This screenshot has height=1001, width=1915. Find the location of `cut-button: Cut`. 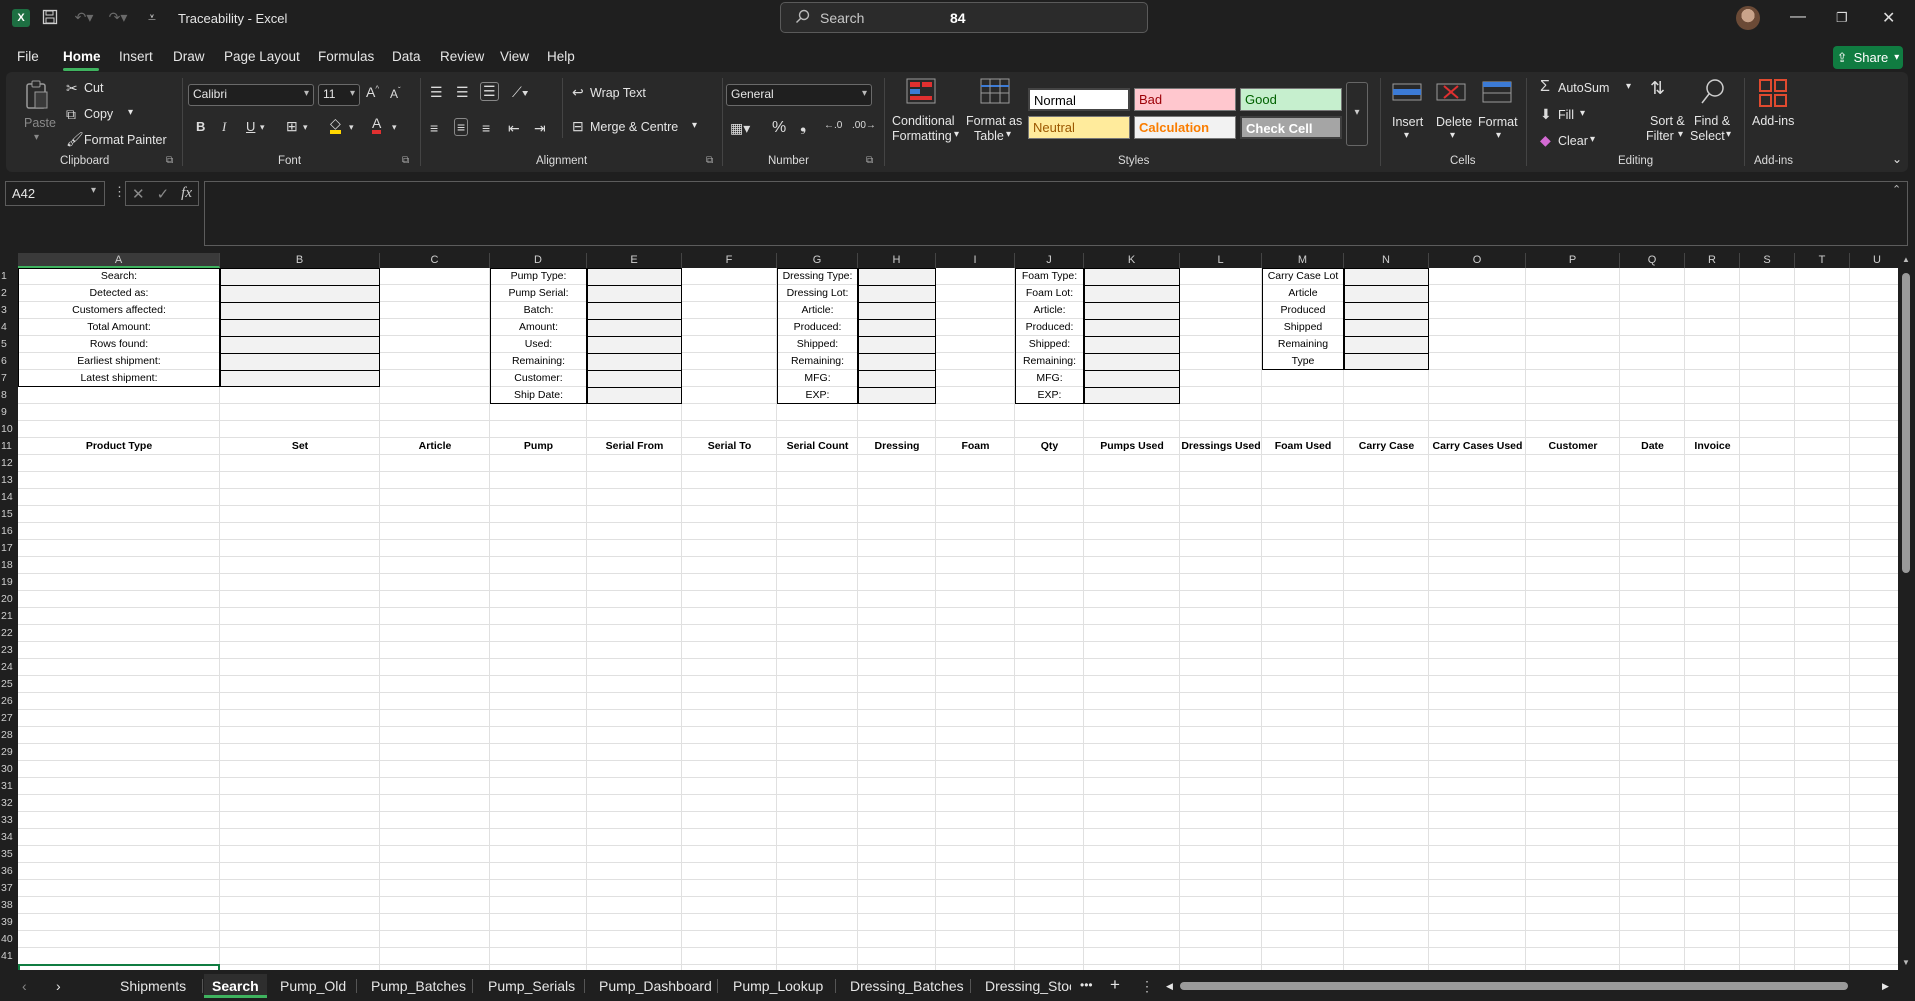

cut-button: Cut is located at coordinates (93, 88).